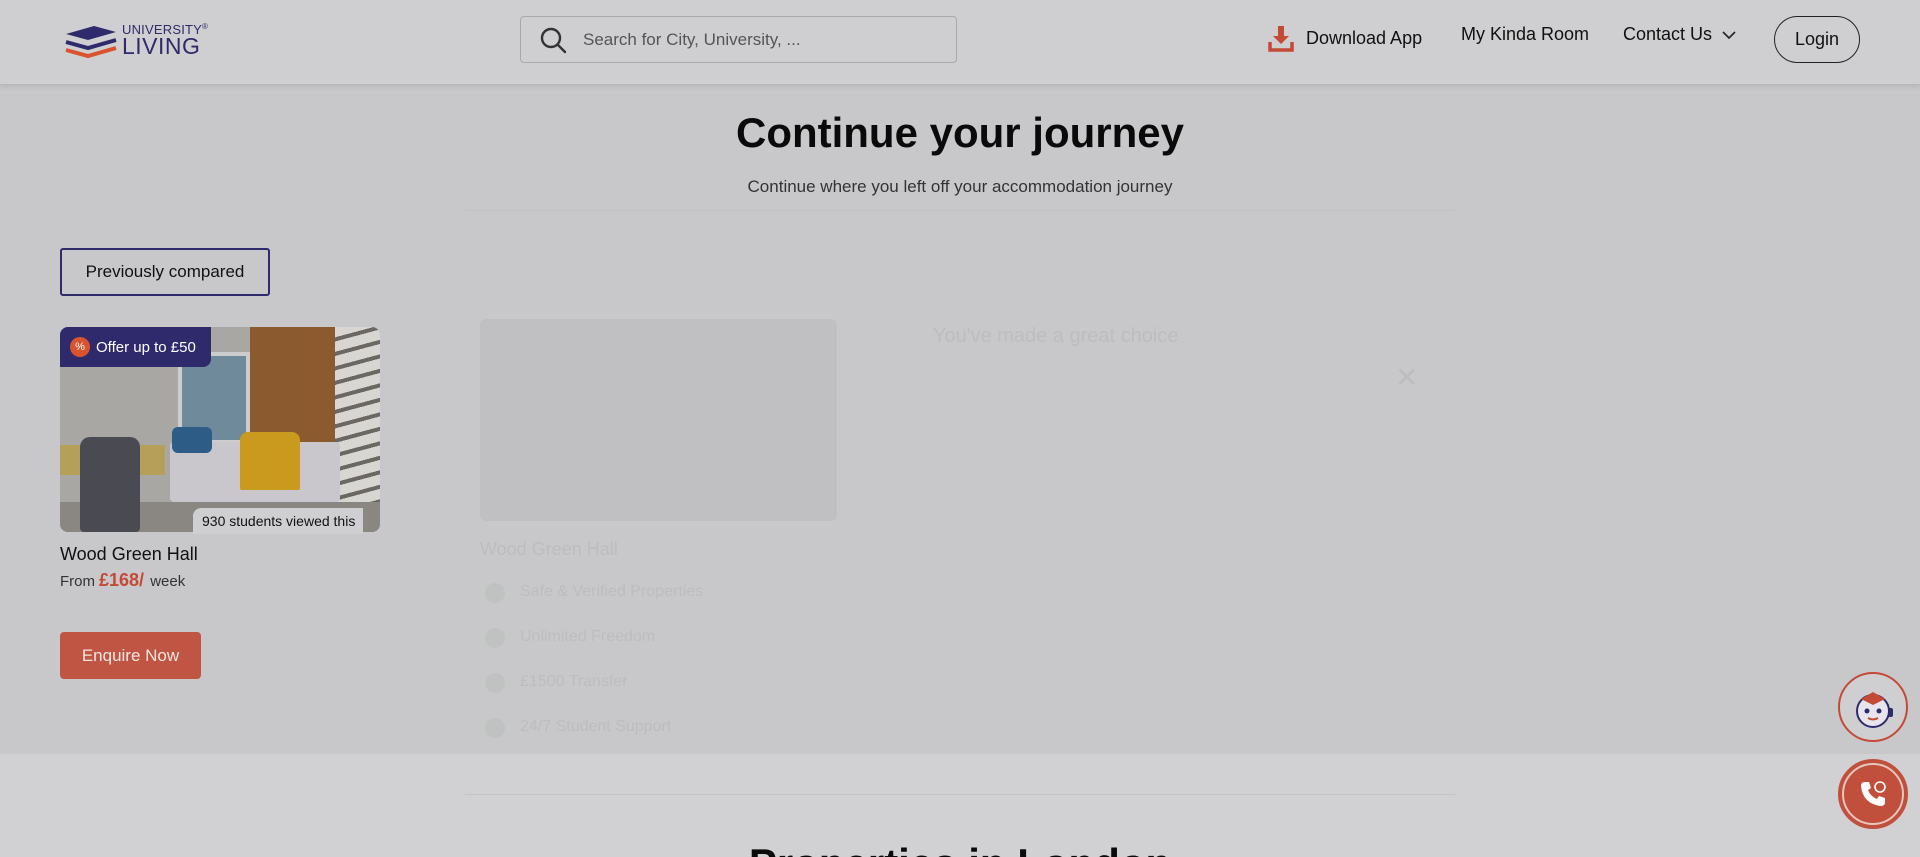  I want to click on faded-property-image, so click(658, 420).